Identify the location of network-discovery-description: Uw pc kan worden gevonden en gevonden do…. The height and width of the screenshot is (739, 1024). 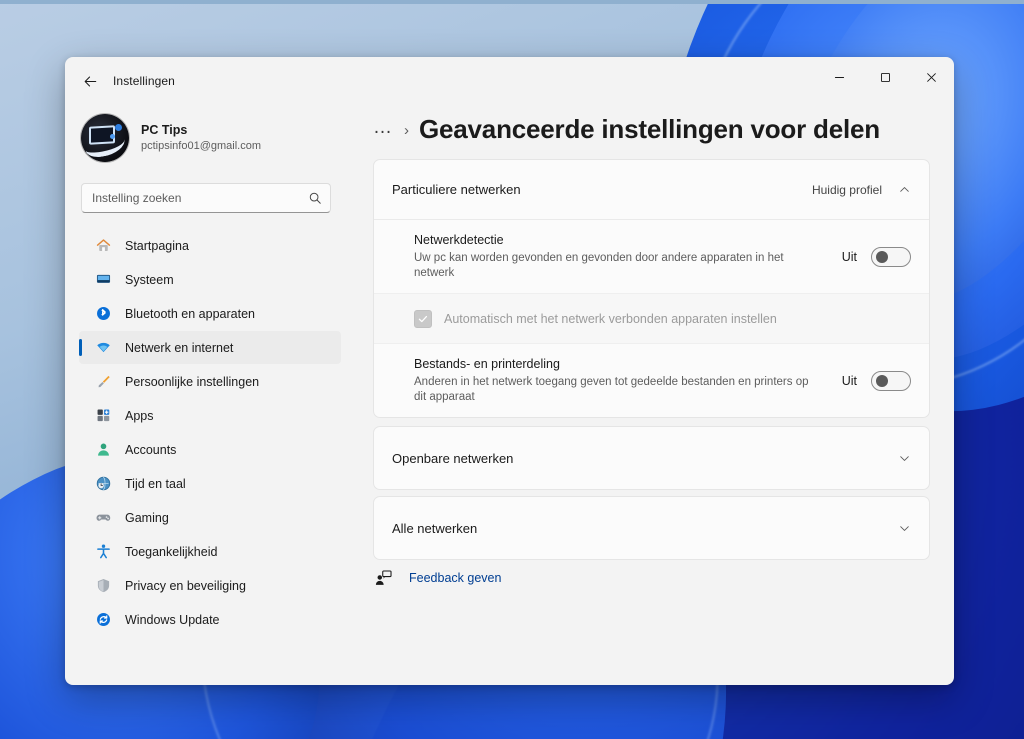
(599, 265).